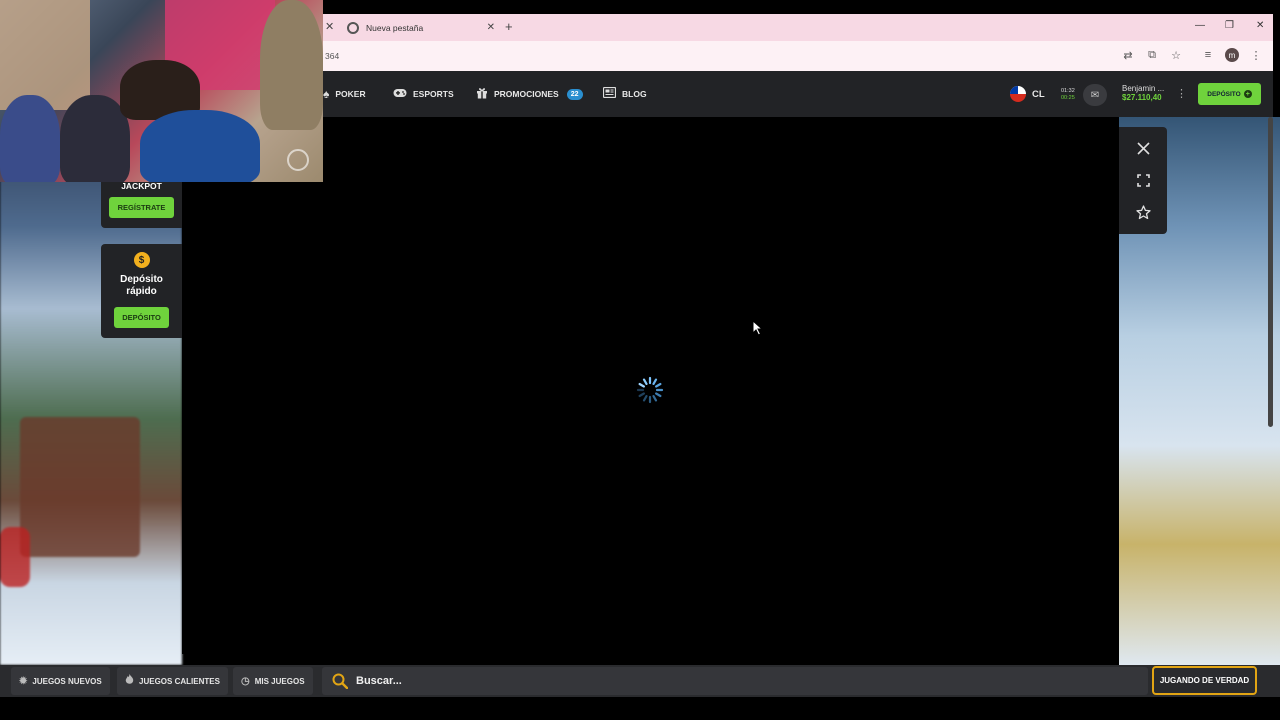 The image size is (1280, 720). I want to click on my-games-button: ◷ MIS JUEGOS, so click(273, 681).